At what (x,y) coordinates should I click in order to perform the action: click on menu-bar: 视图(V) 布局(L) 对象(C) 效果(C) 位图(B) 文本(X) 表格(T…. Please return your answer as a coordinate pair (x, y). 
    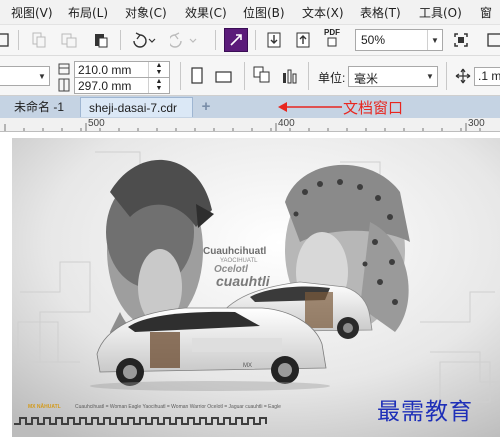
    Looking at the image, I should click on (250, 12).